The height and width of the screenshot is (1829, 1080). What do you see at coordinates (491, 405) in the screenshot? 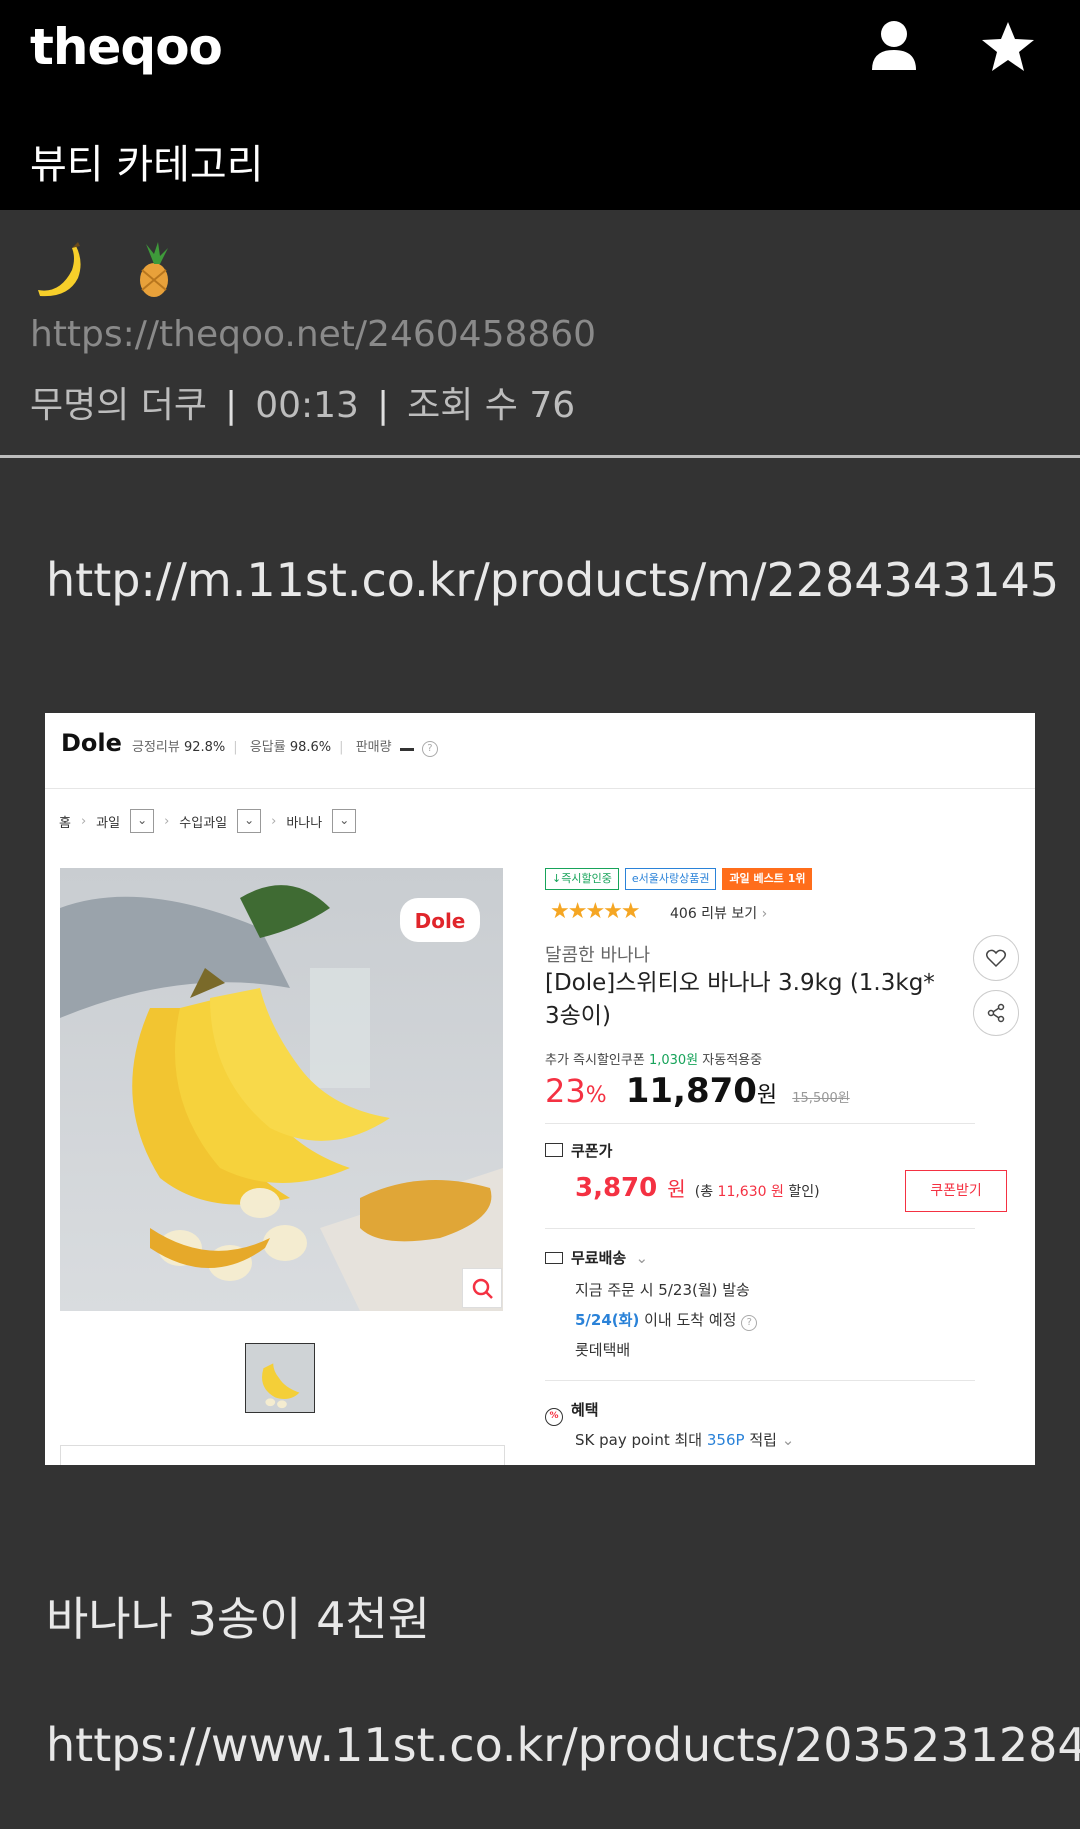
I see `view-count: 조회 수 76` at bounding box center [491, 405].